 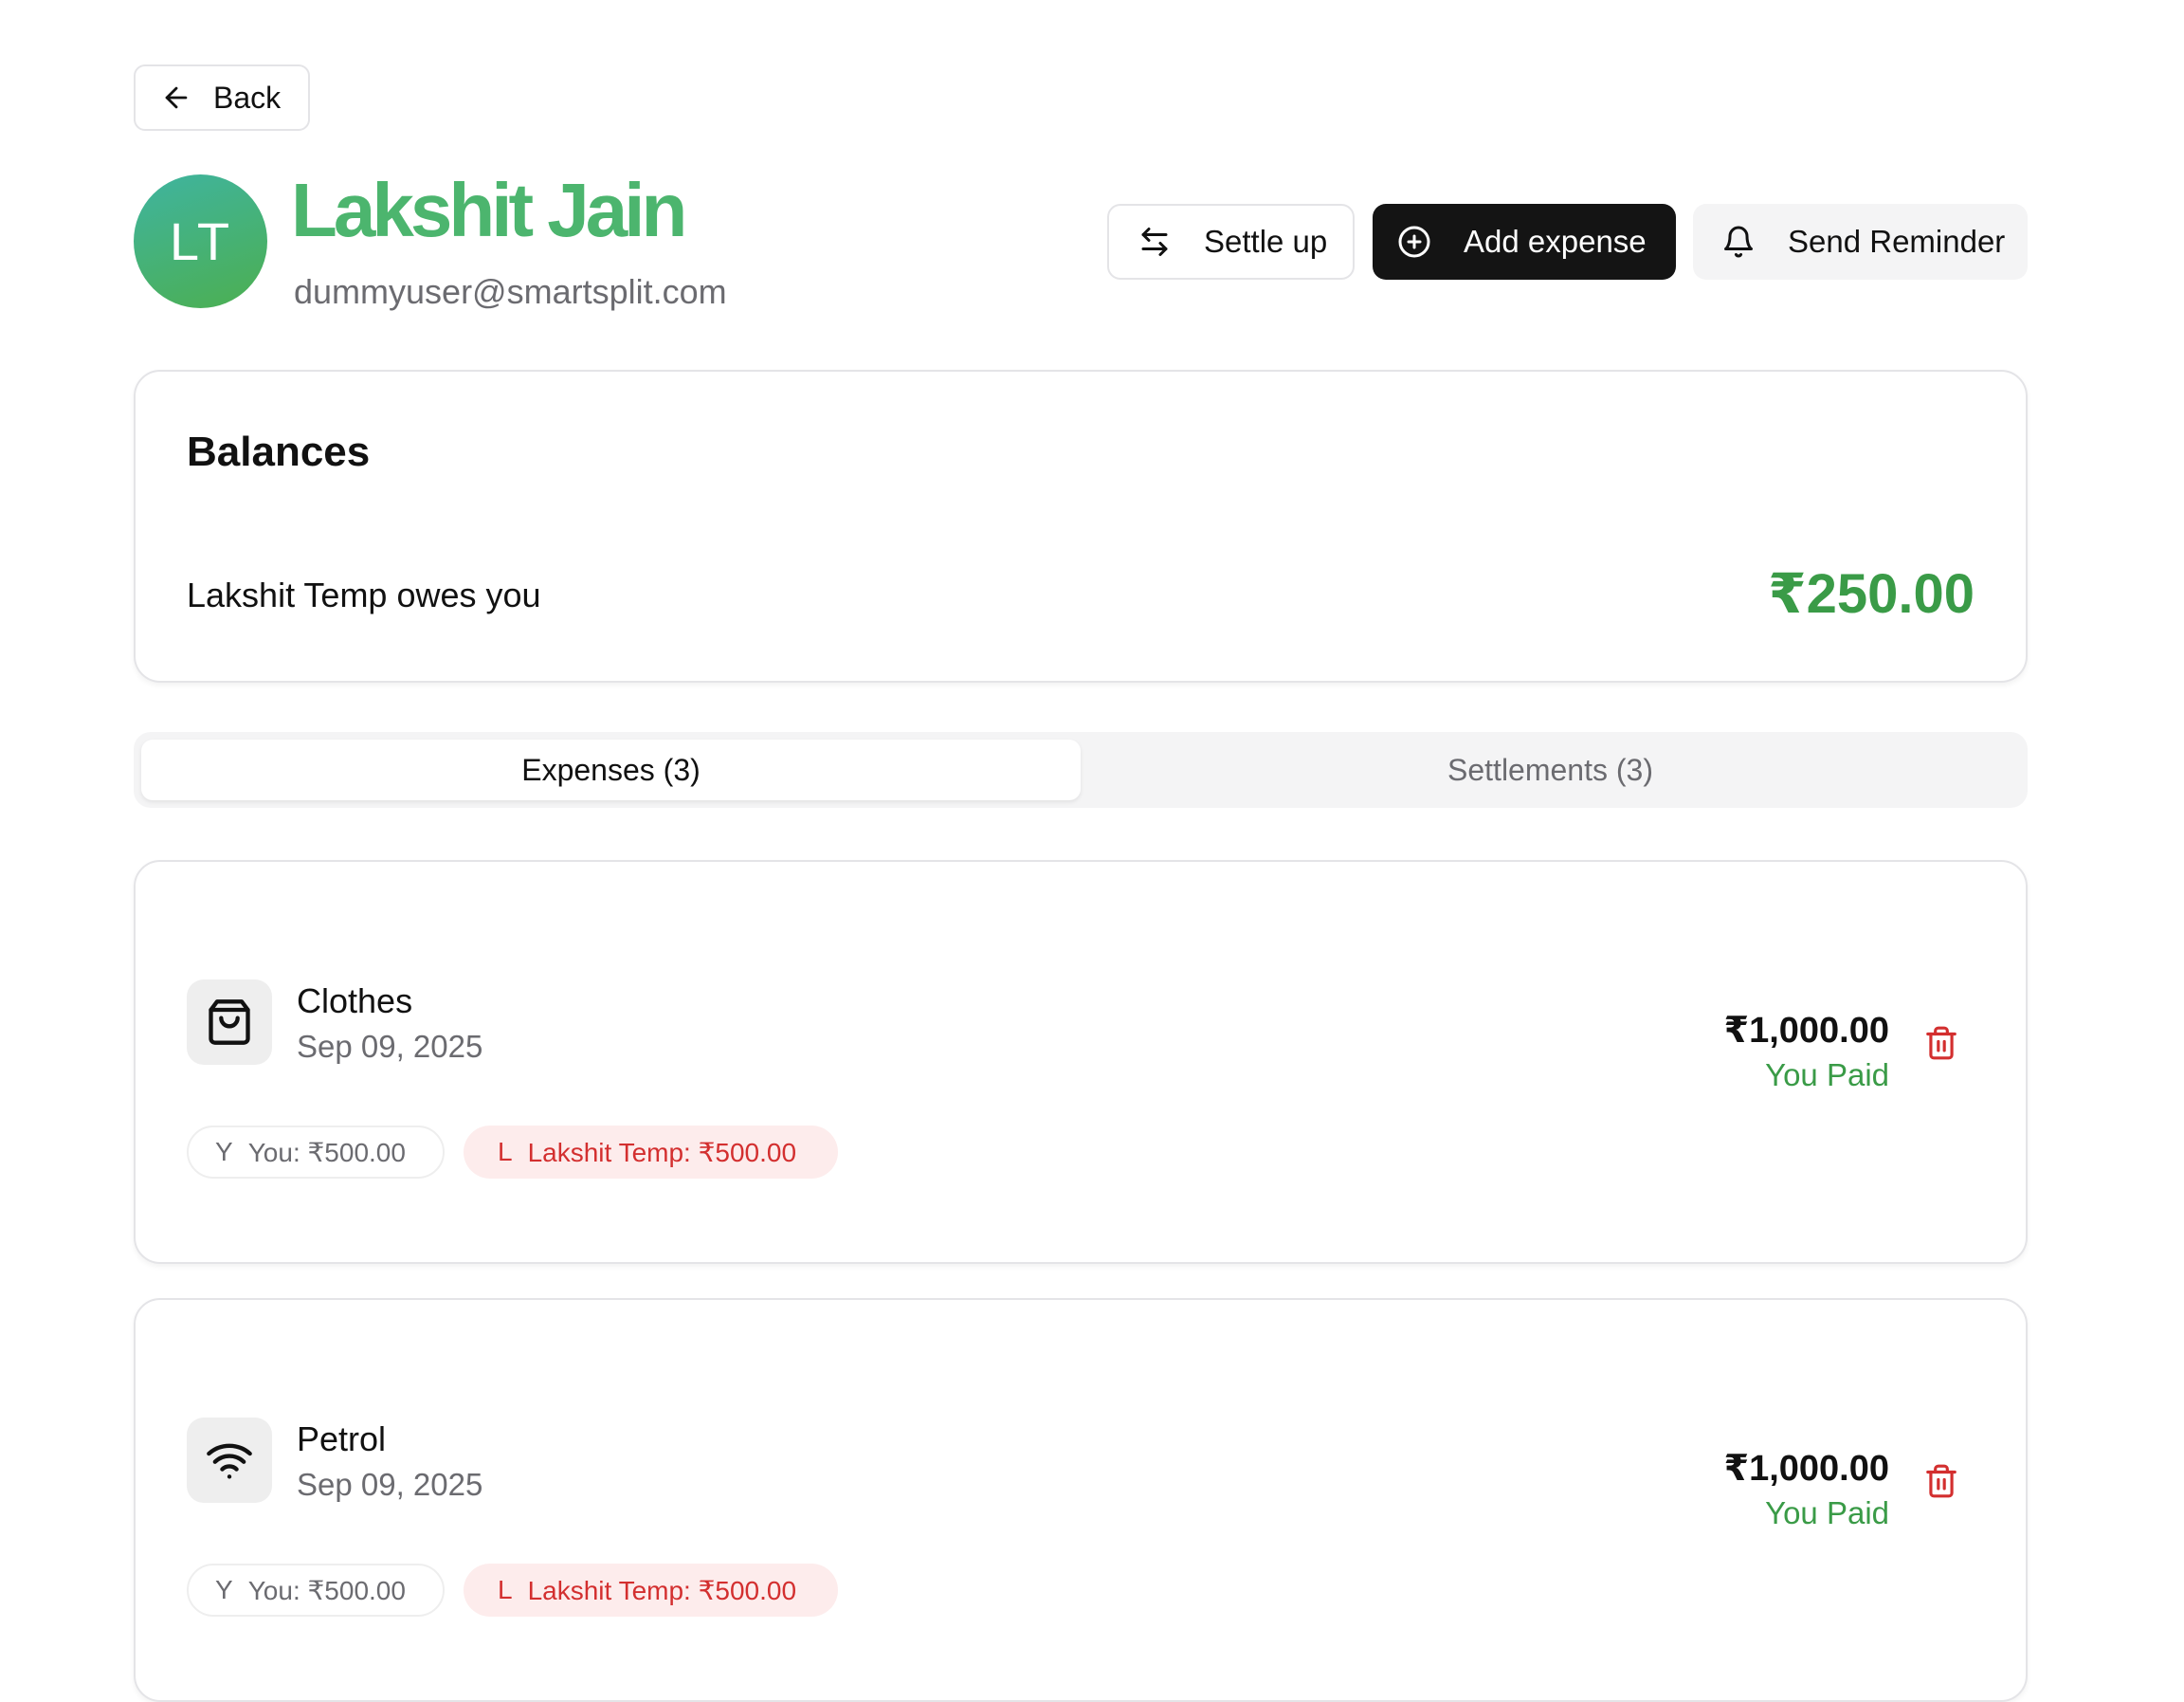 What do you see at coordinates (1154, 242) in the screenshot?
I see `arrows-left-right-icon` at bounding box center [1154, 242].